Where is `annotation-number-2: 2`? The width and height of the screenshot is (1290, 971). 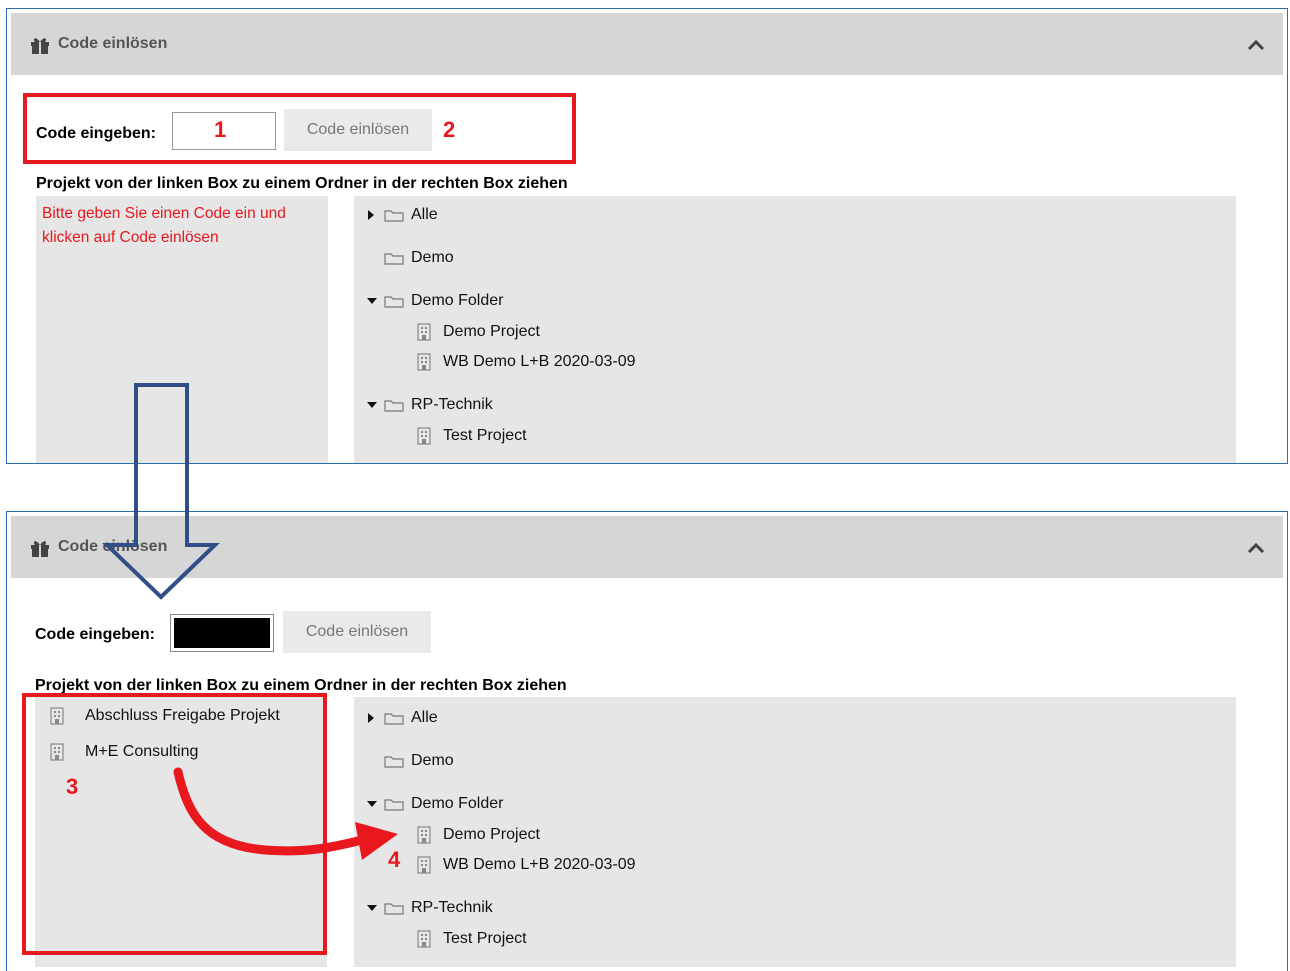 annotation-number-2: 2 is located at coordinates (449, 129).